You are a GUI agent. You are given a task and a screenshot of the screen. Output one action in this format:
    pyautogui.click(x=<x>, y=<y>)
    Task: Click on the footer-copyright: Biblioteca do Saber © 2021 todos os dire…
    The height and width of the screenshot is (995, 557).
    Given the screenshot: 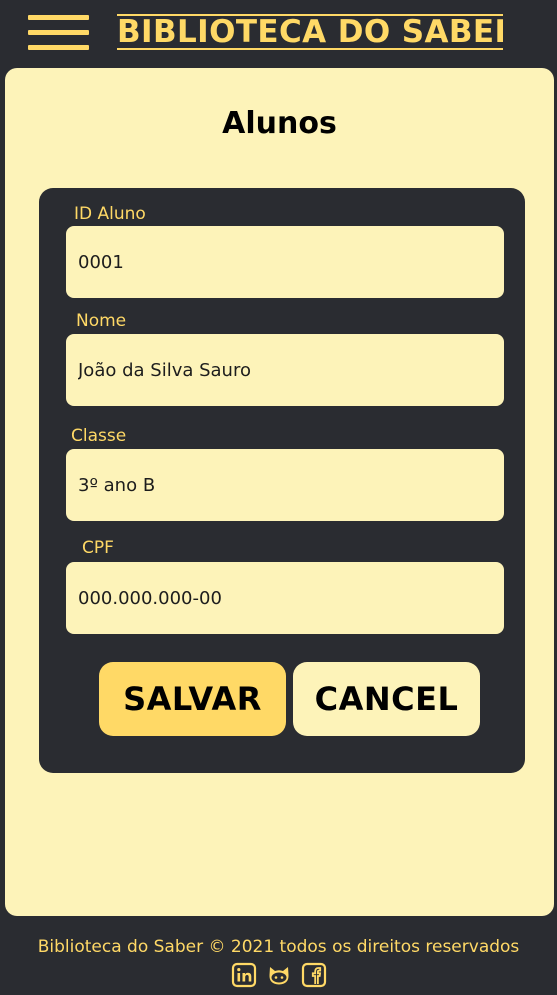 What is the action you would take?
    pyautogui.click(x=278, y=947)
    